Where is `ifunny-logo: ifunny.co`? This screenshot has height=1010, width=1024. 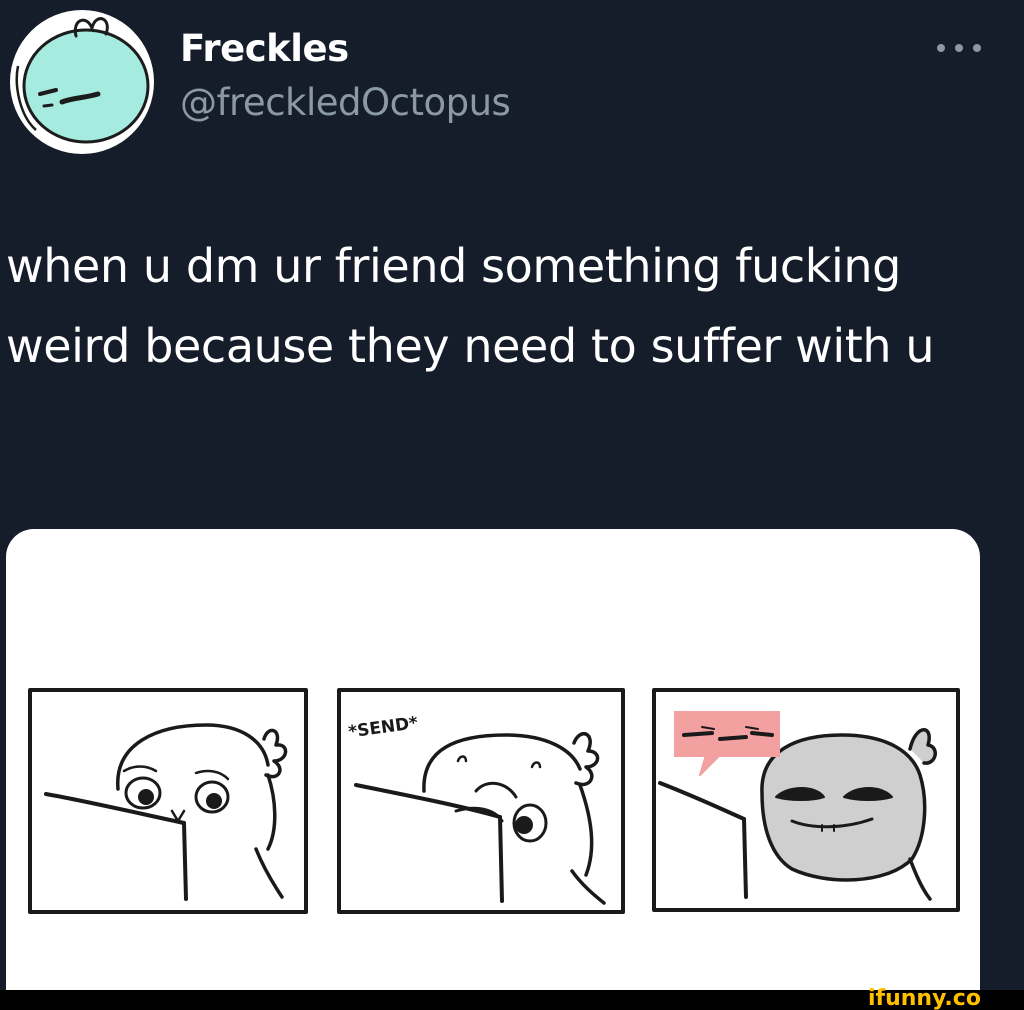 ifunny-logo: ifunny.co is located at coordinates (924, 998).